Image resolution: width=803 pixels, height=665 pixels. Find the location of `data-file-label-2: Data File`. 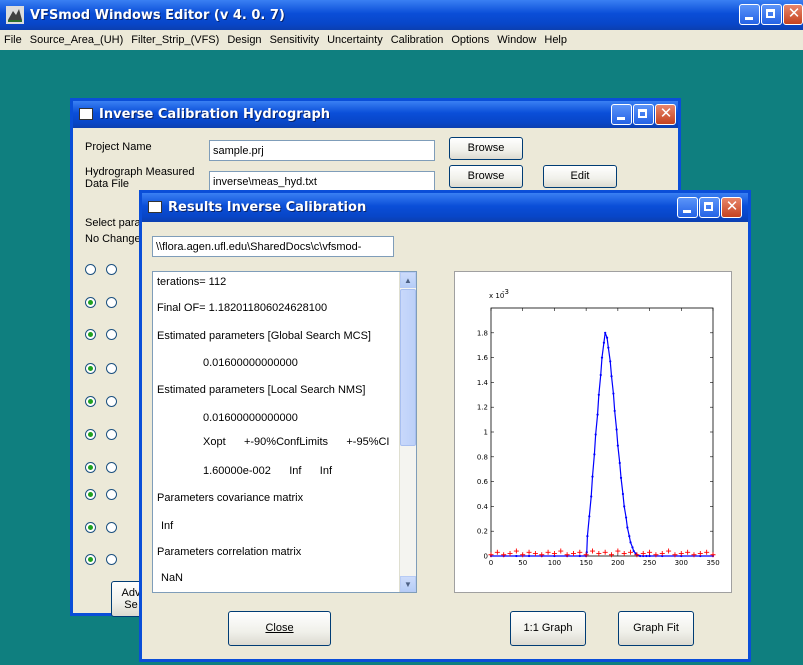

data-file-label-2: Data File is located at coordinates (107, 184).